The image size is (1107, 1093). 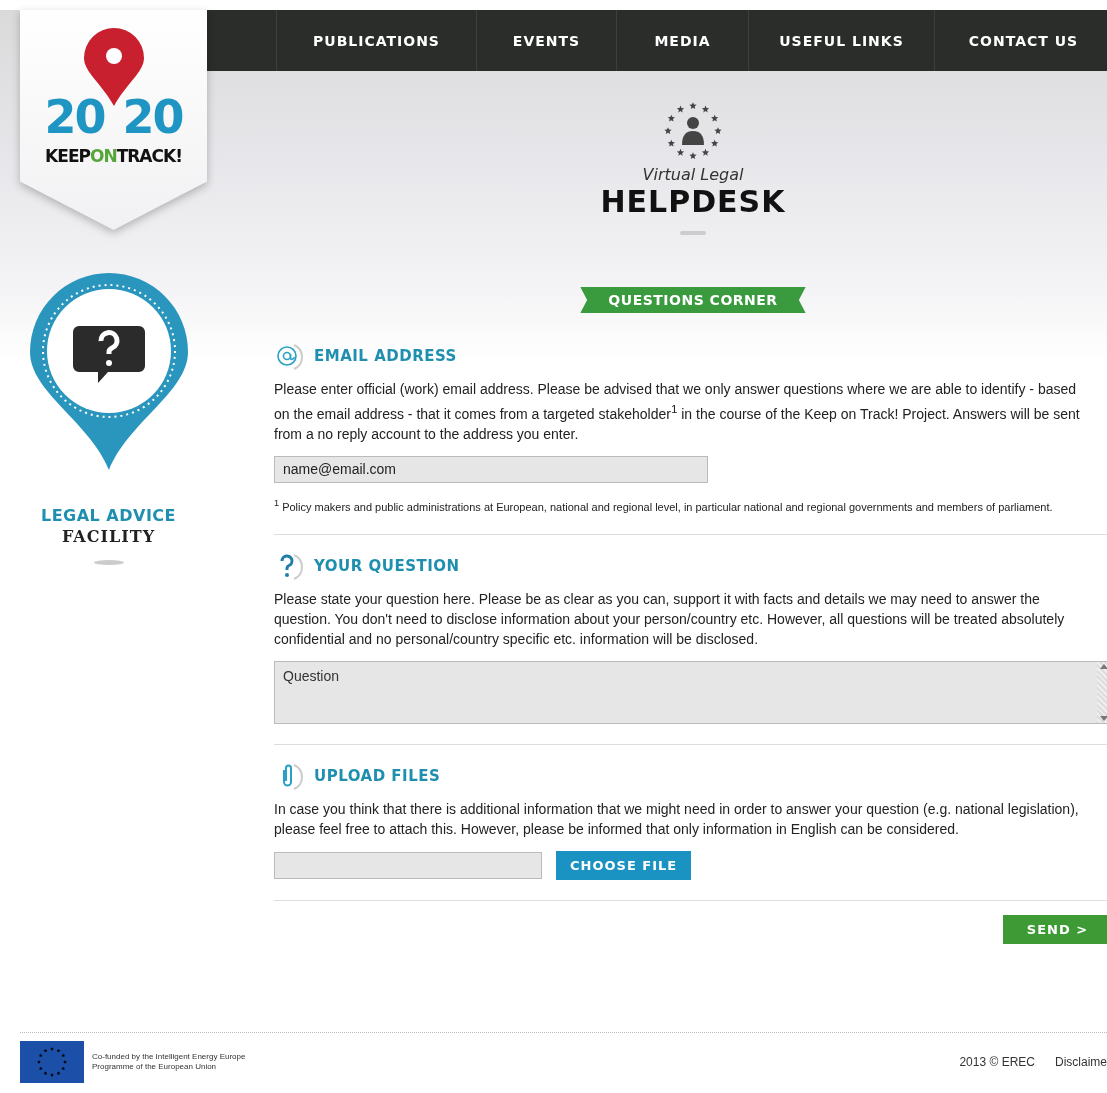 What do you see at coordinates (693, 131) in the screenshot?
I see `person-stars-icon` at bounding box center [693, 131].